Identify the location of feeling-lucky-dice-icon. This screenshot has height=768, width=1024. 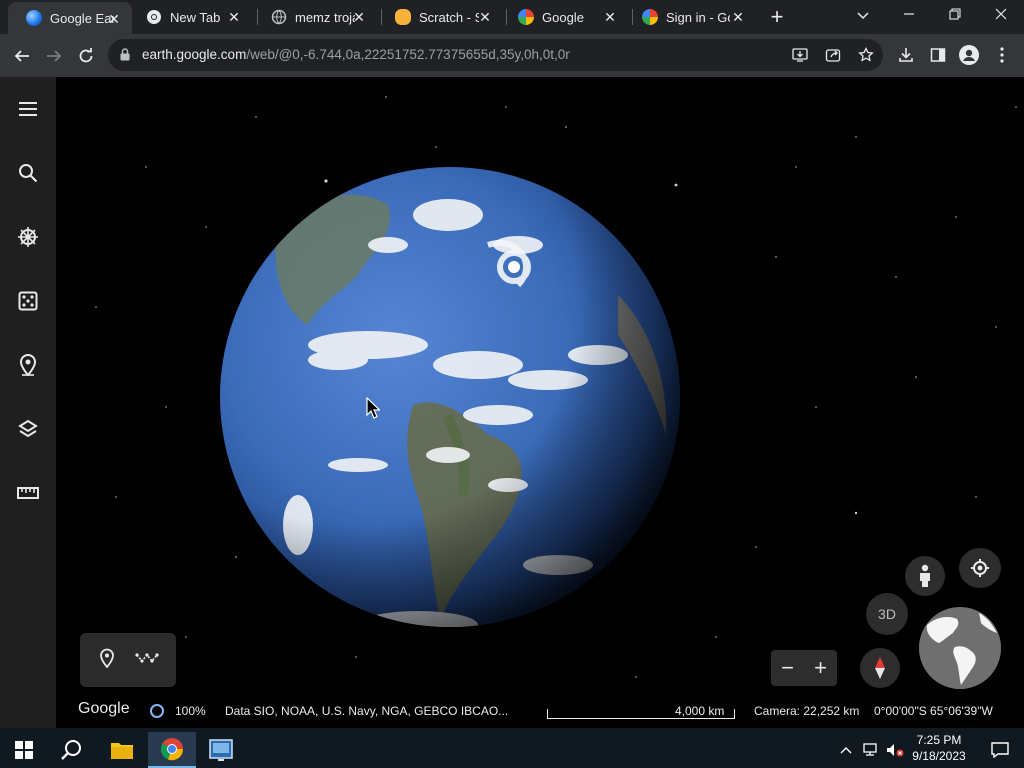
(28, 301).